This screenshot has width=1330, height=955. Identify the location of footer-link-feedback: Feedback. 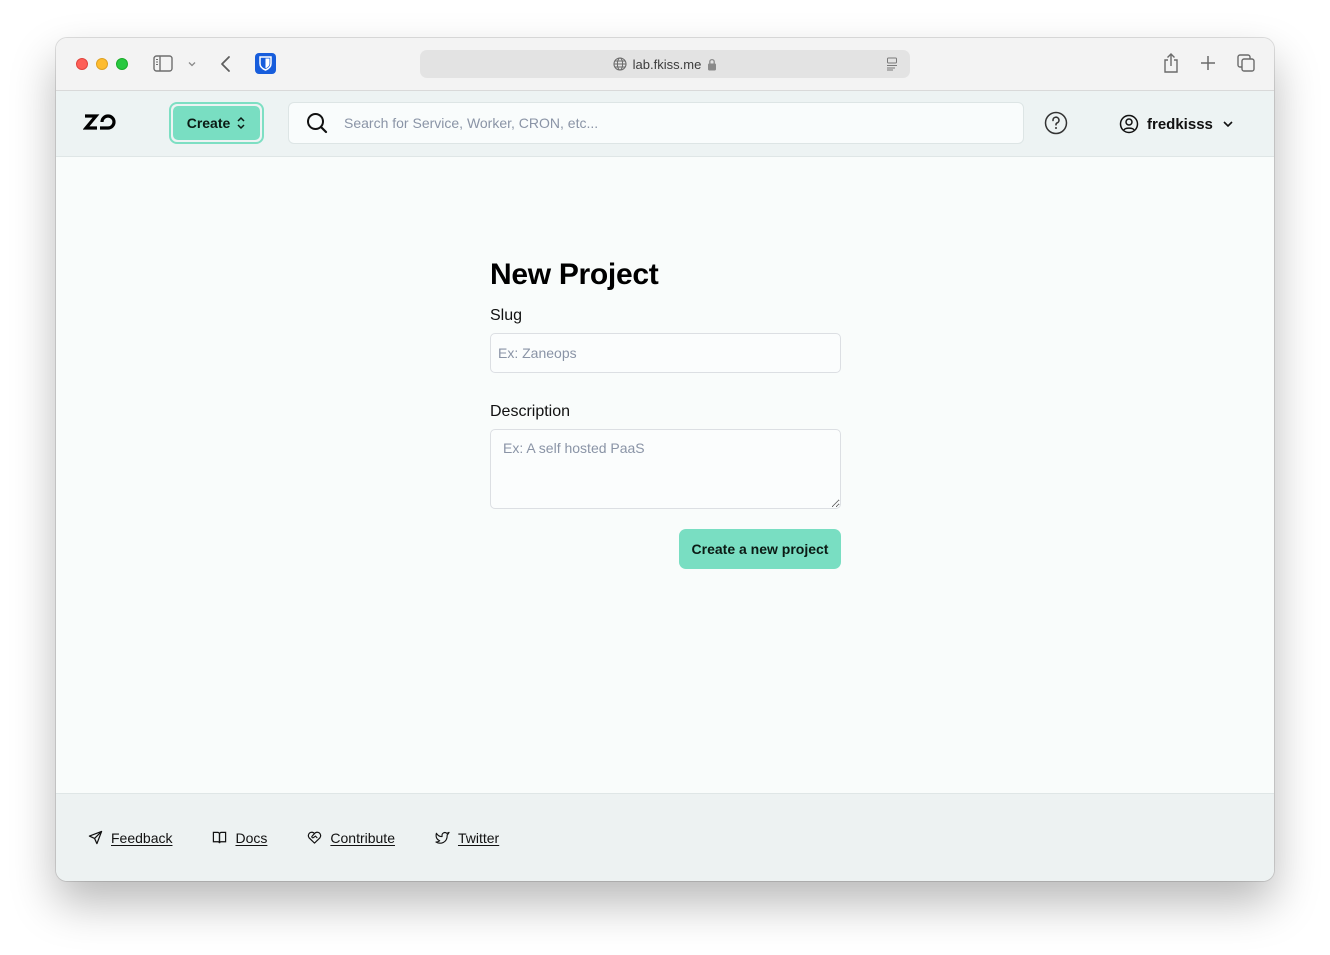
(130, 838).